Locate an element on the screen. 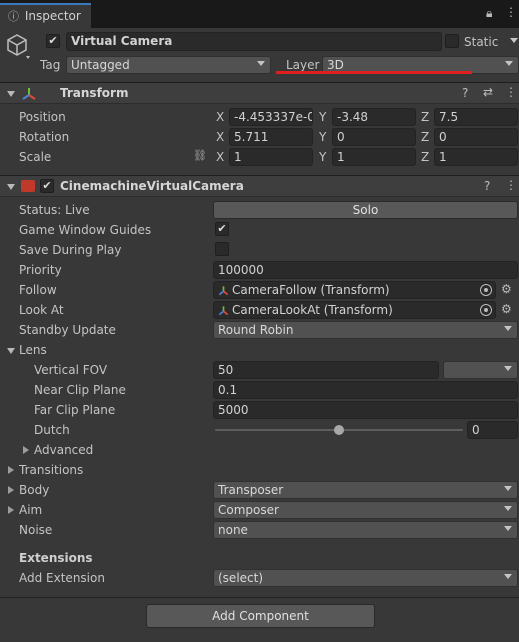 This screenshot has width=519, height=642. scale-x-input: 1 is located at coordinates (271, 157).